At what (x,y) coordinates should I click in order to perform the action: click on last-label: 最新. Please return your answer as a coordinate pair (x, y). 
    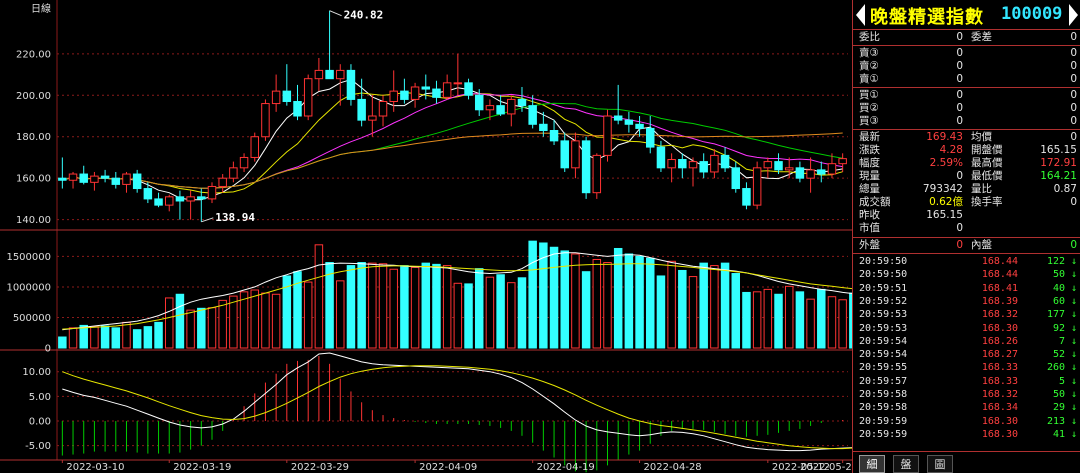
    Looking at the image, I should click on (869, 137).